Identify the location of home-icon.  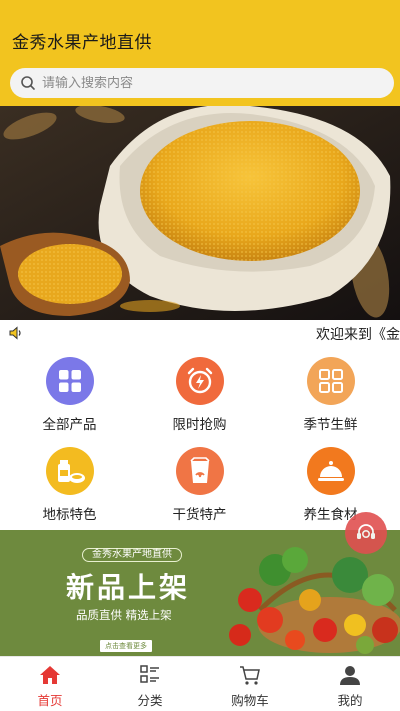
(50, 675).